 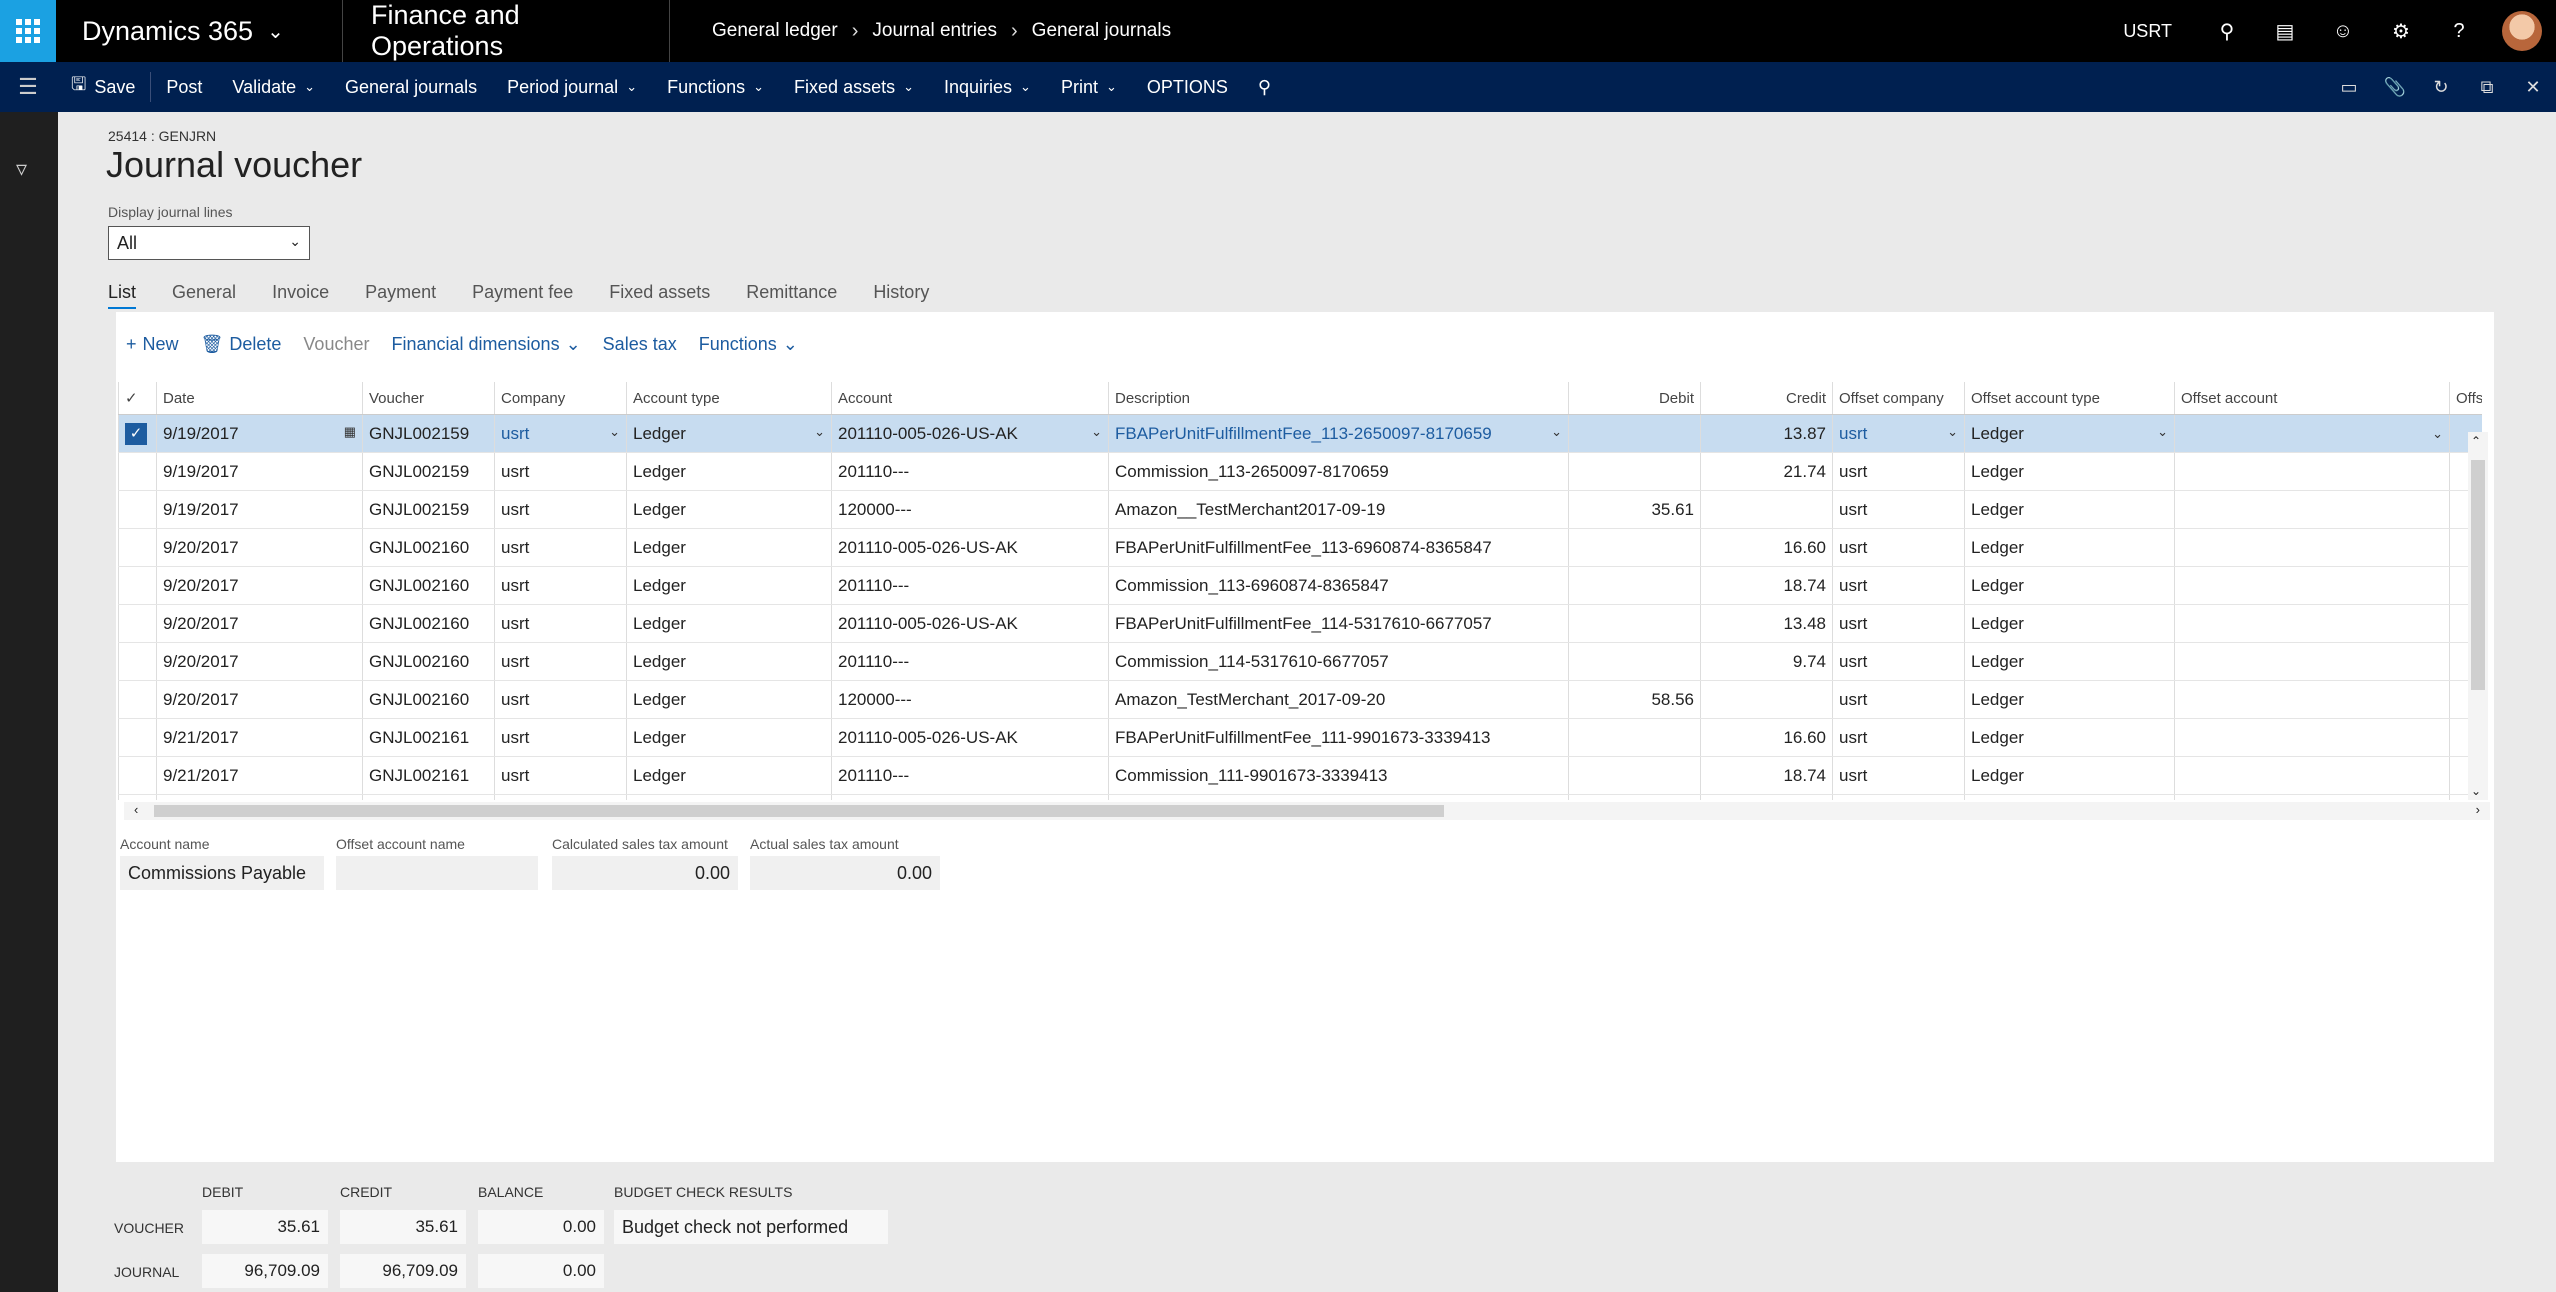 What do you see at coordinates (729, 433) in the screenshot?
I see `cell-account-type: Ledger ⌄` at bounding box center [729, 433].